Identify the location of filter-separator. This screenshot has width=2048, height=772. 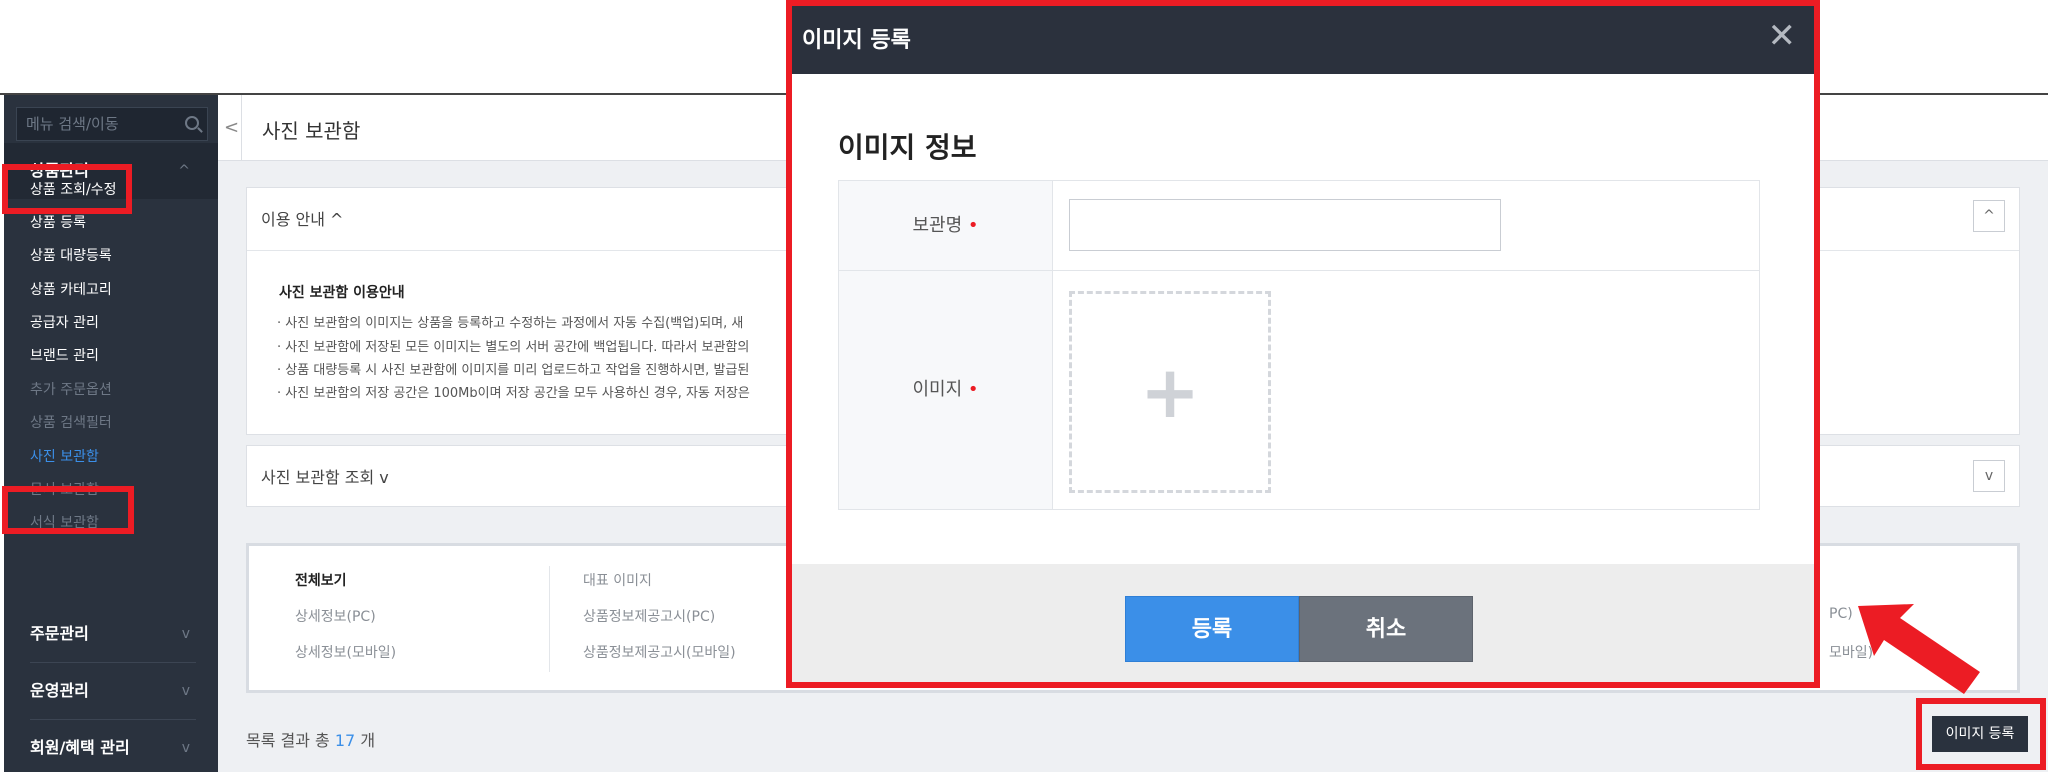
(549, 619).